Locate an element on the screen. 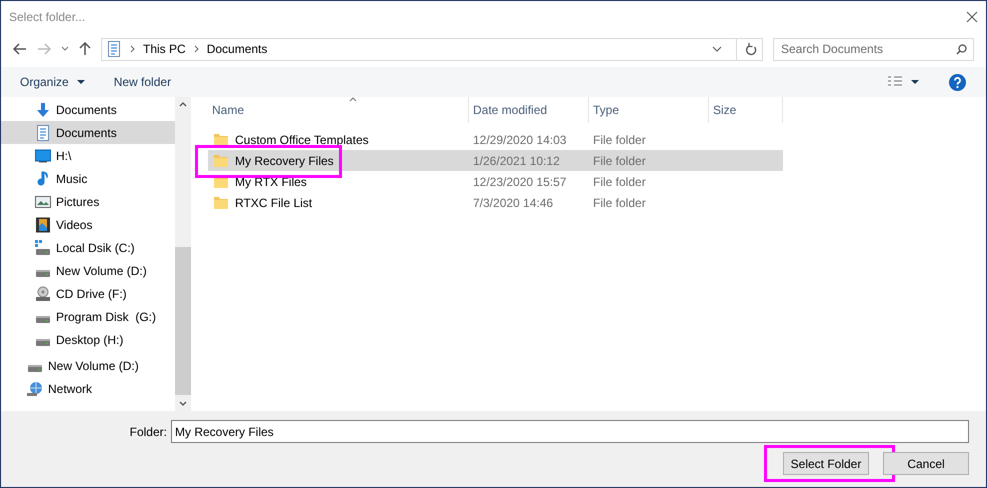  search-icon is located at coordinates (961, 49).